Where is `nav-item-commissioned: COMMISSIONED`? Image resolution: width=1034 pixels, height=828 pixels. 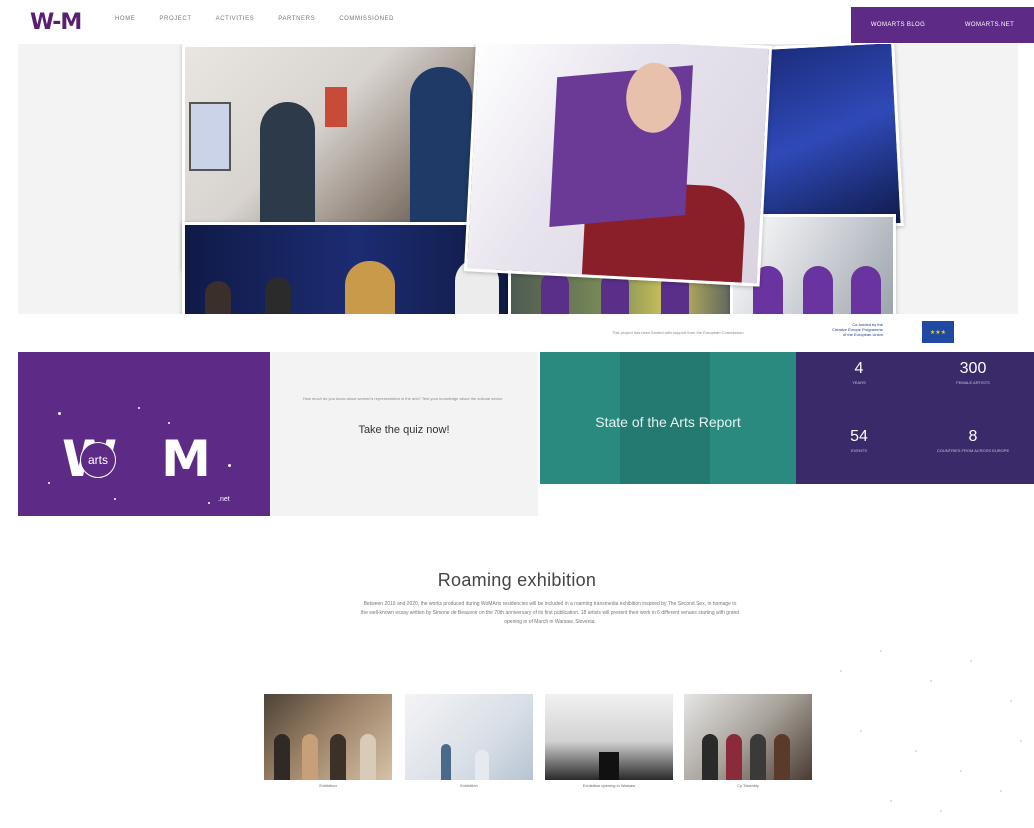
nav-item-commissioned: COMMISSIONED is located at coordinates (366, 19).